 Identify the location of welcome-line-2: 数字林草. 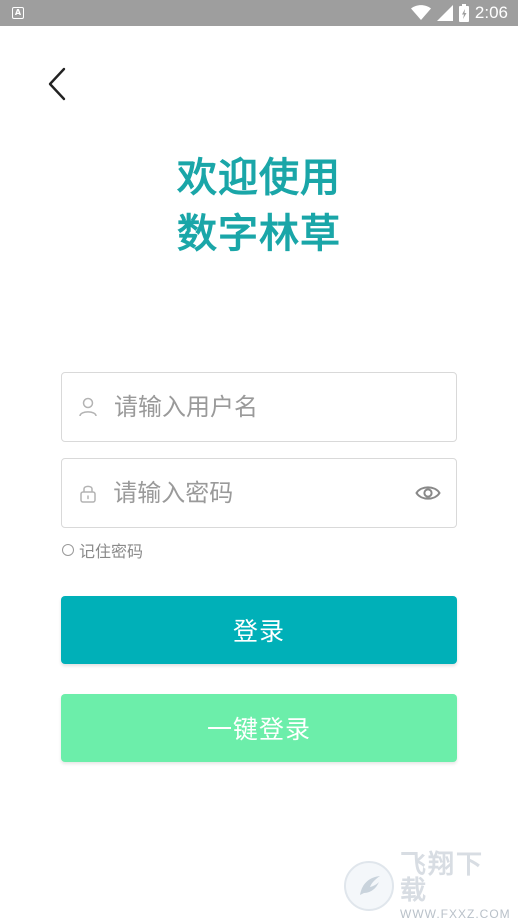
(259, 234).